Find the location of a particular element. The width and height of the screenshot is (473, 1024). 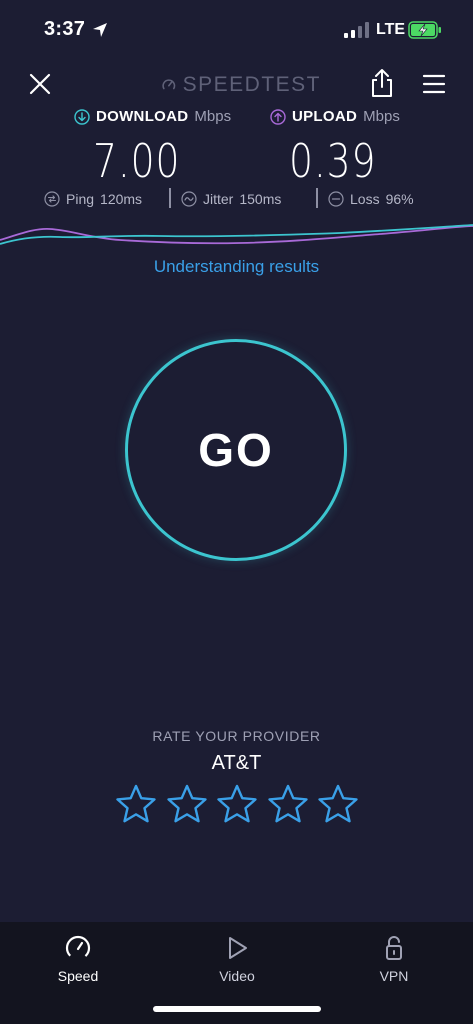

upload-graph-line is located at coordinates (236, 235).